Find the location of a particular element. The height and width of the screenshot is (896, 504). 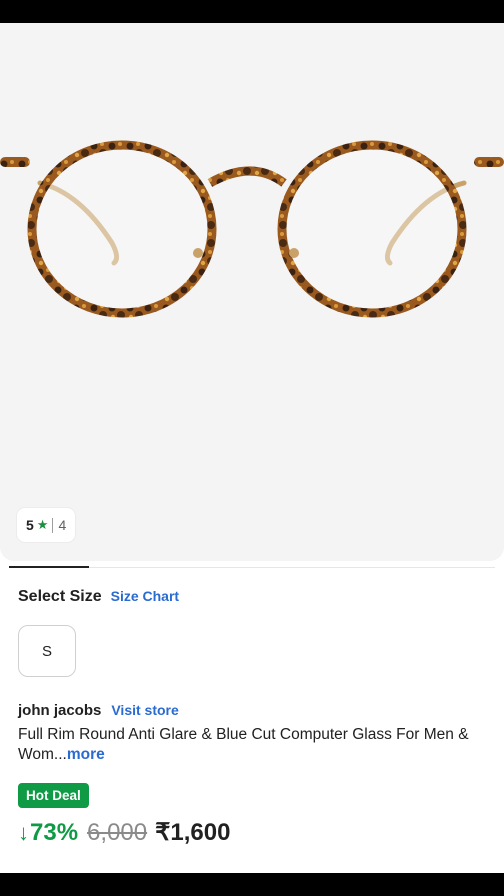

visit-store-link: Visit store is located at coordinates (144, 710).